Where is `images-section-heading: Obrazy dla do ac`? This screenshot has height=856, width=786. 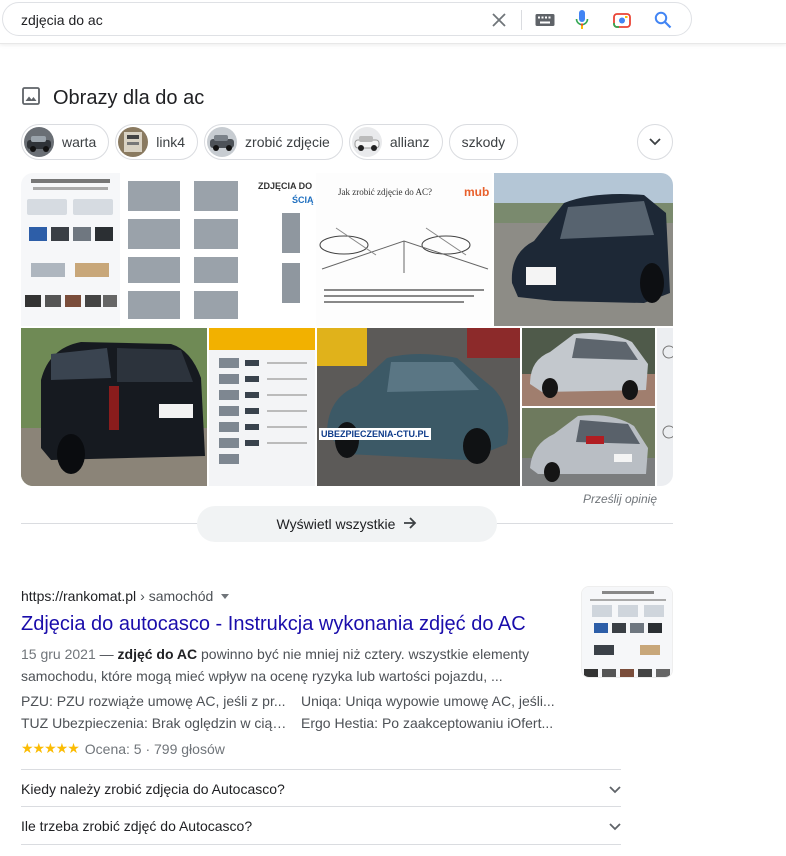 images-section-heading: Obrazy dla do ac is located at coordinates (112, 98).